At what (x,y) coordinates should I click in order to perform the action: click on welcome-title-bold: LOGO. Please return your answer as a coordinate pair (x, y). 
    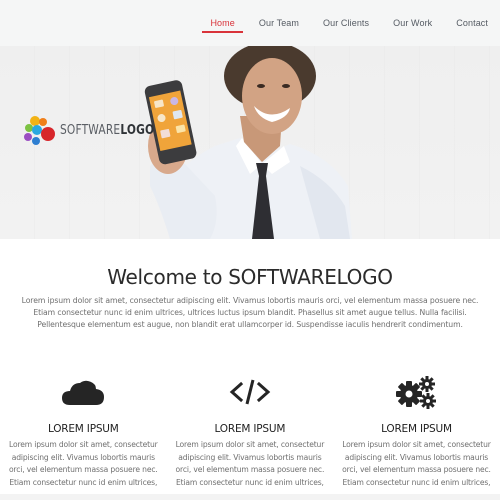
    Looking at the image, I should click on (365, 277).